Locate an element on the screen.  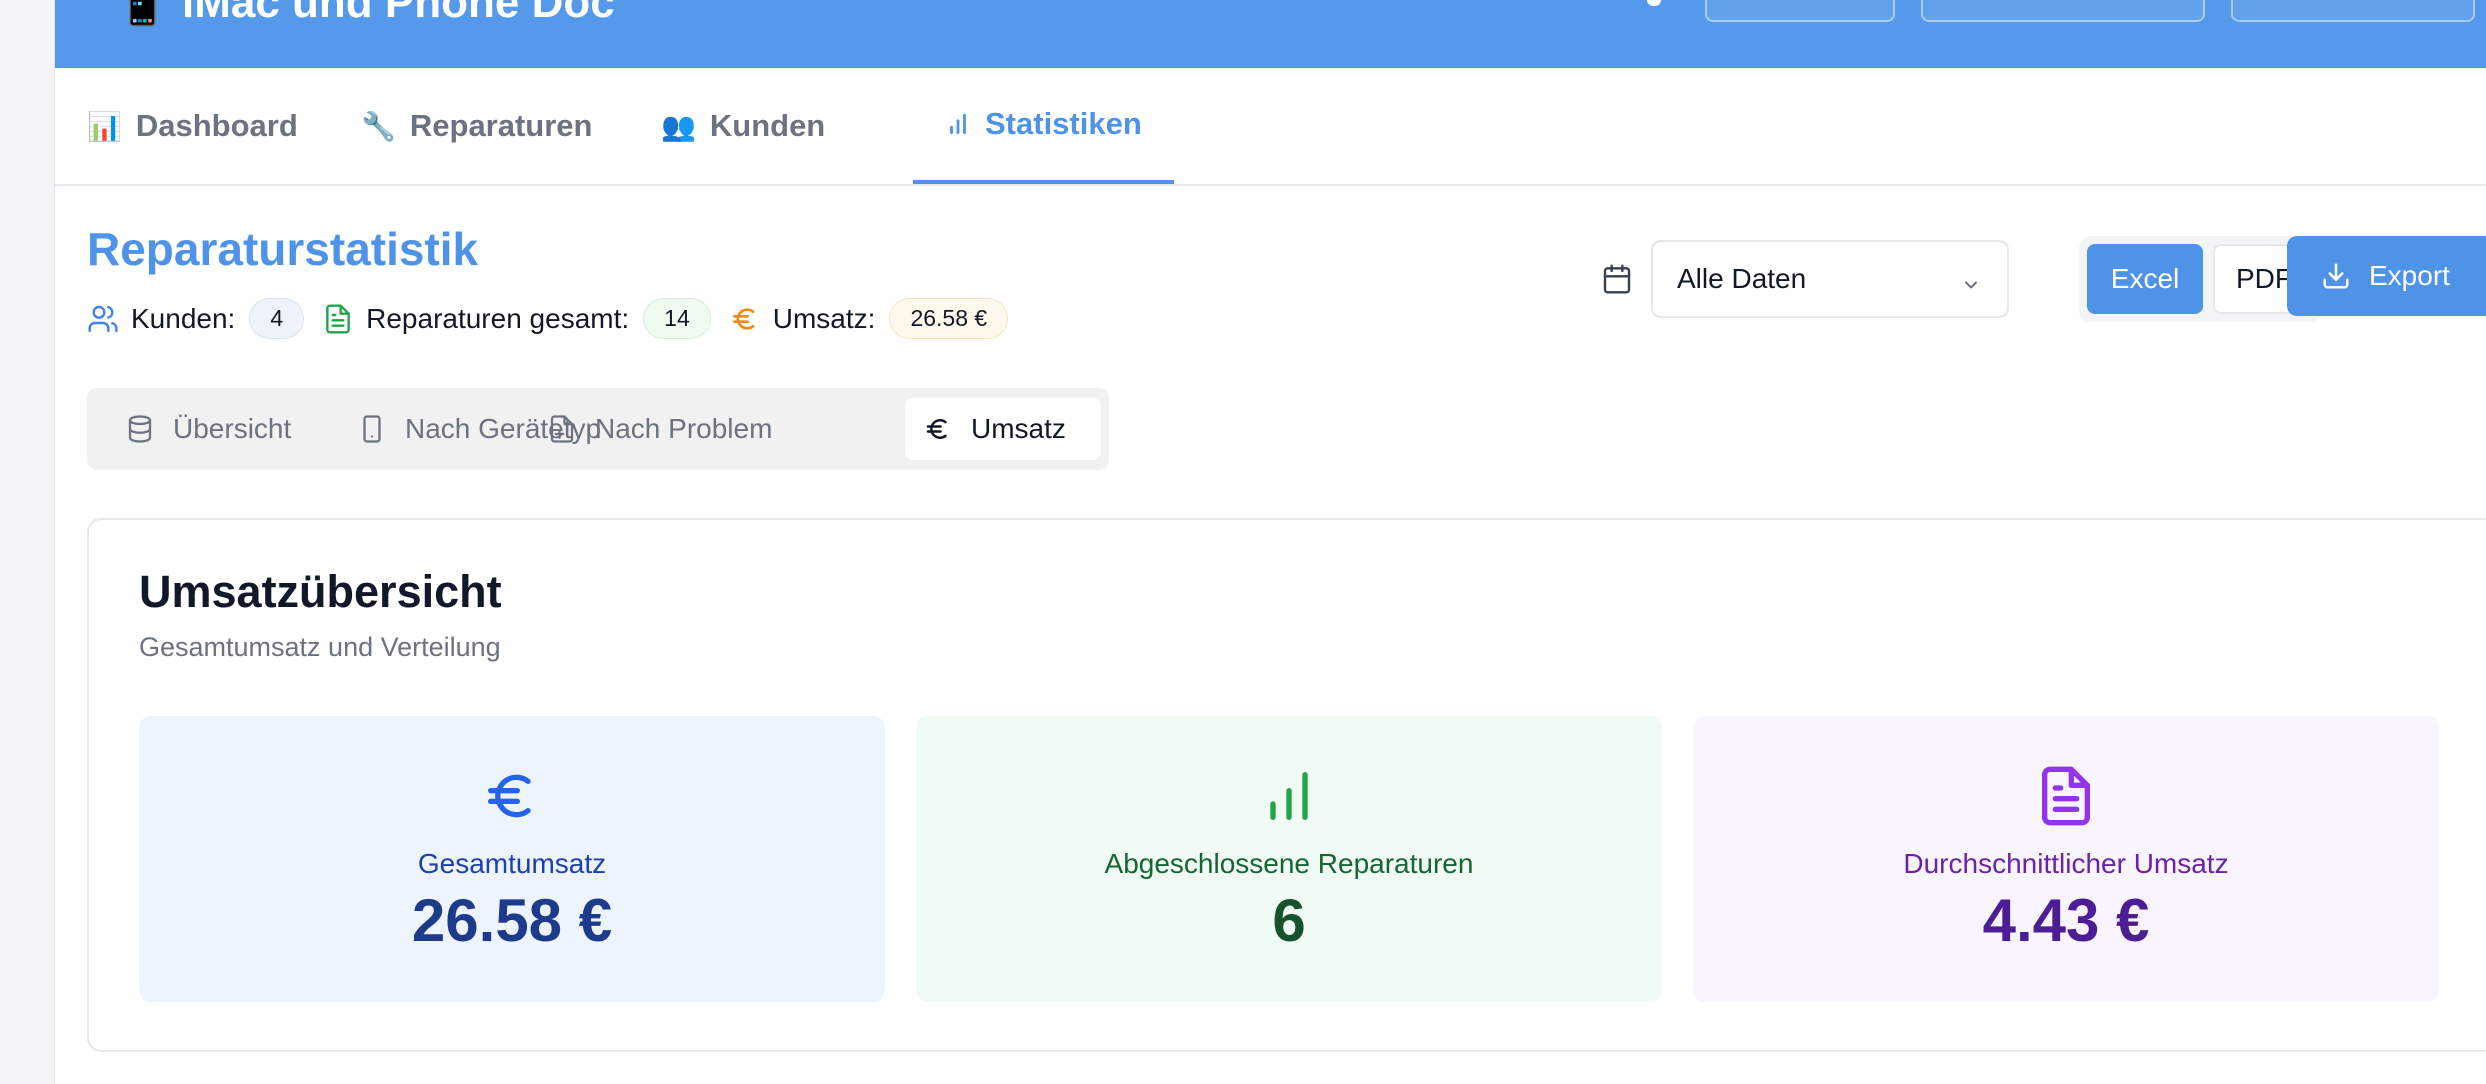
export-button: Export is located at coordinates (2386, 276).